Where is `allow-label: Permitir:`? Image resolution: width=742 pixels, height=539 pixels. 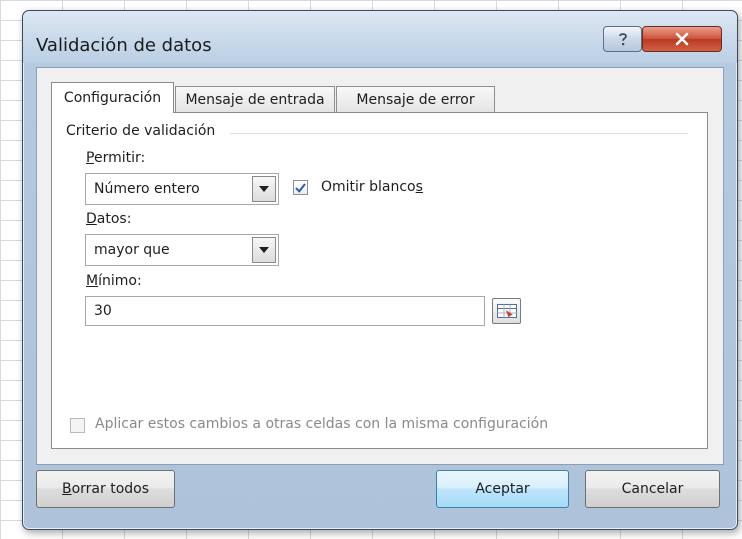
allow-label: Permitir: is located at coordinates (116, 158).